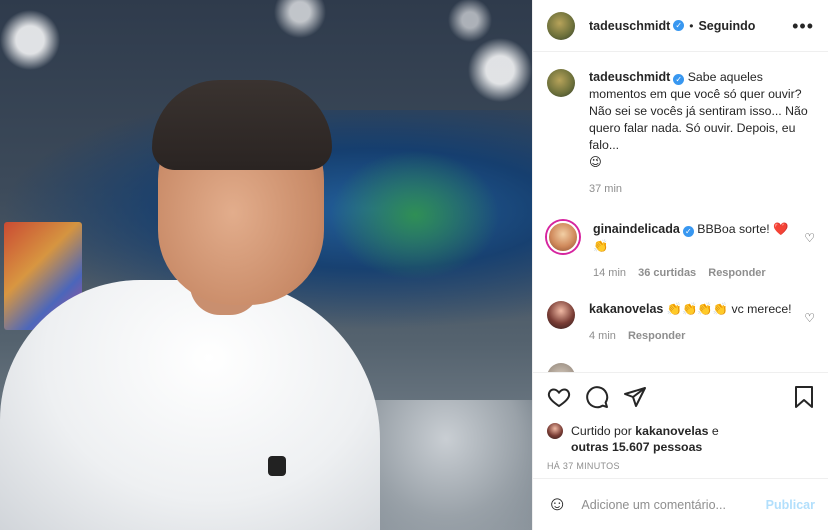  What do you see at coordinates (601, 246) in the screenshot?
I see `comment-text-line2: 👏` at bounding box center [601, 246].